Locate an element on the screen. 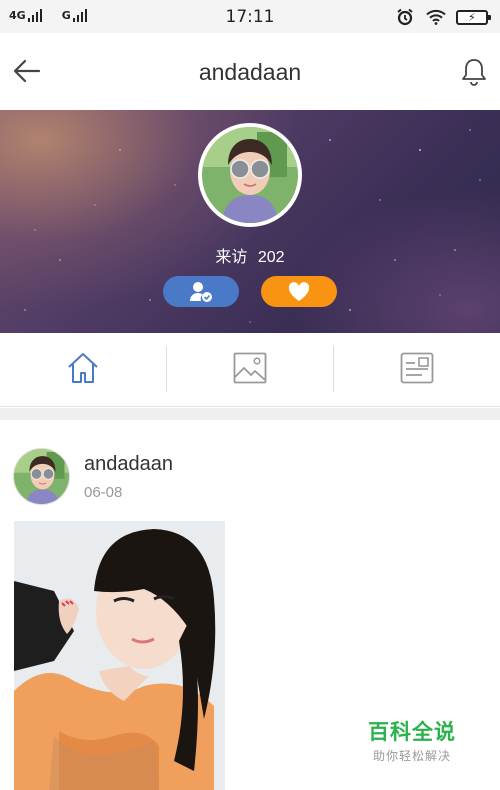 This screenshot has width=500, height=790. battery-icon: ⚡ is located at coordinates (473, 17).